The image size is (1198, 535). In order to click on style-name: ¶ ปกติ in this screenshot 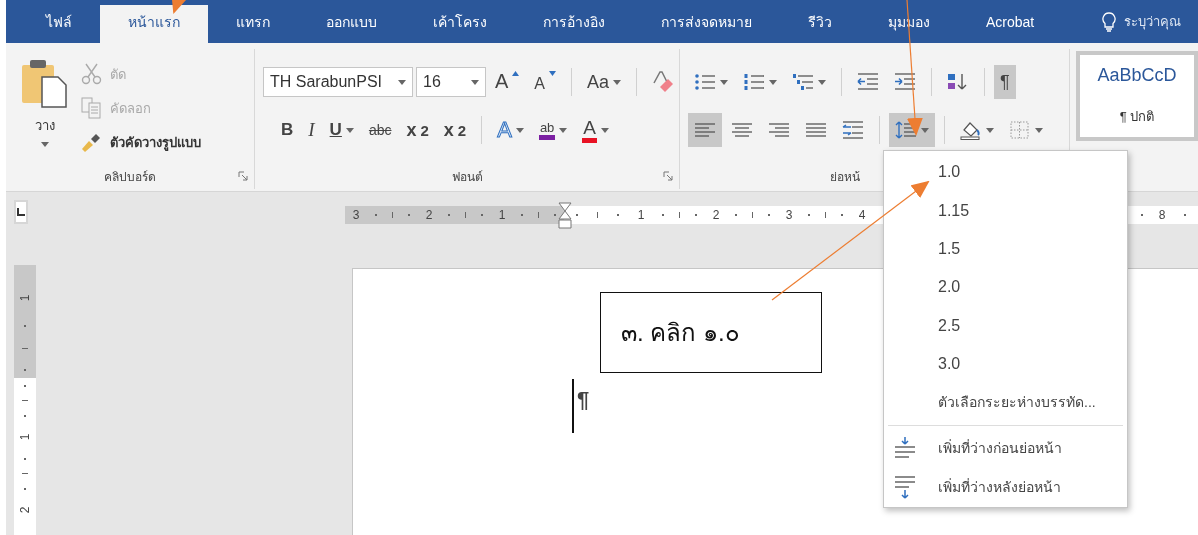, I will do `click(1137, 117)`.